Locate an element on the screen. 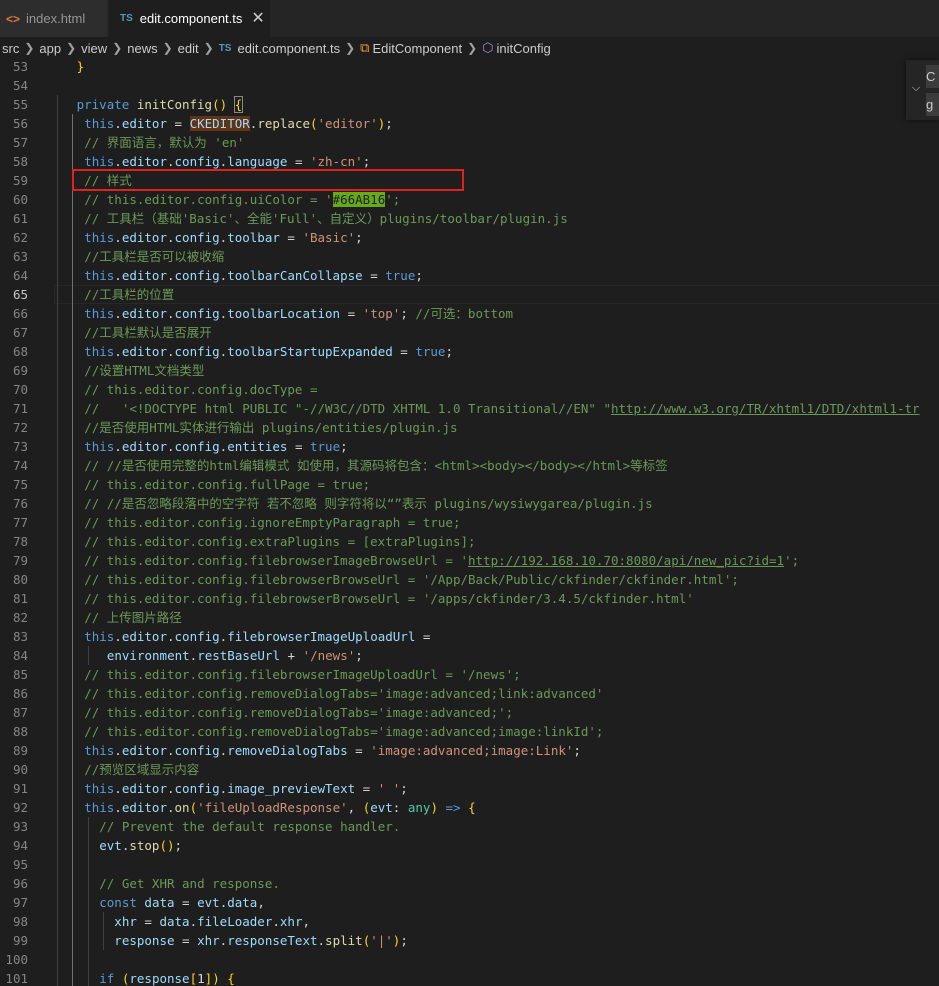 The image size is (939, 986). chevron-right-icon: ❯ is located at coordinates (167, 48).